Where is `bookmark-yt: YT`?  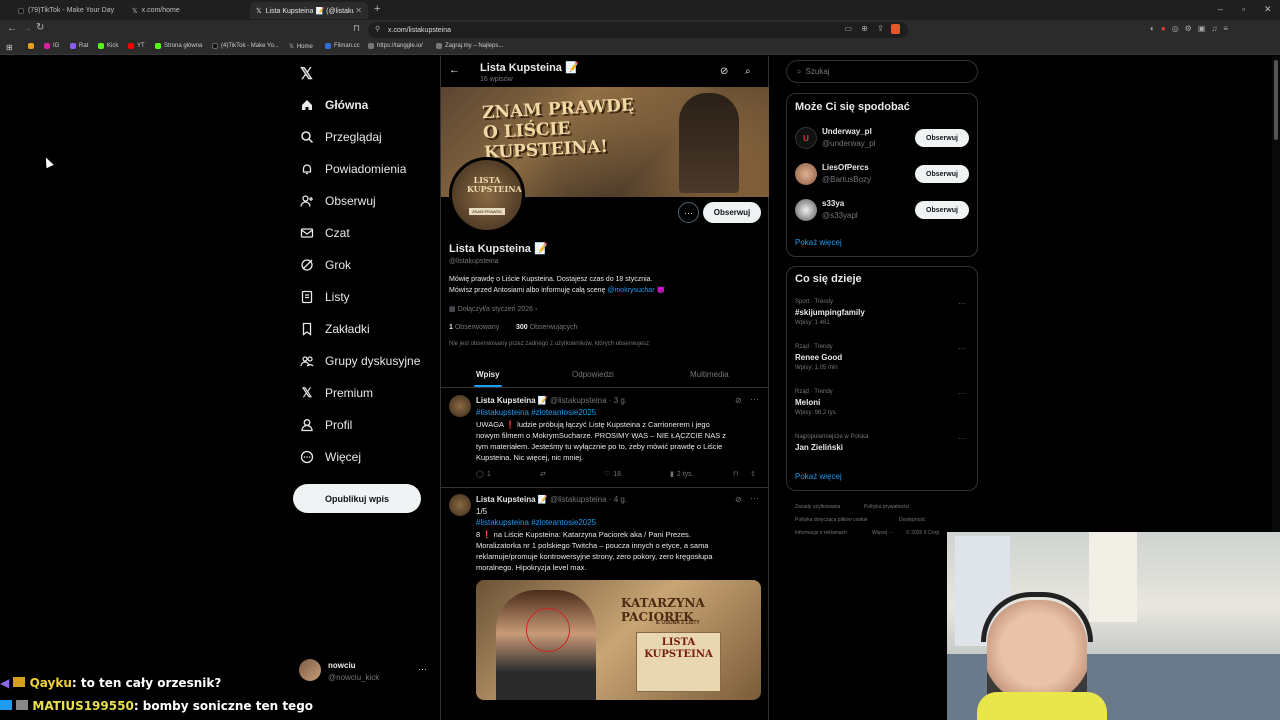
bookmark-yt: YT is located at coordinates (136, 46).